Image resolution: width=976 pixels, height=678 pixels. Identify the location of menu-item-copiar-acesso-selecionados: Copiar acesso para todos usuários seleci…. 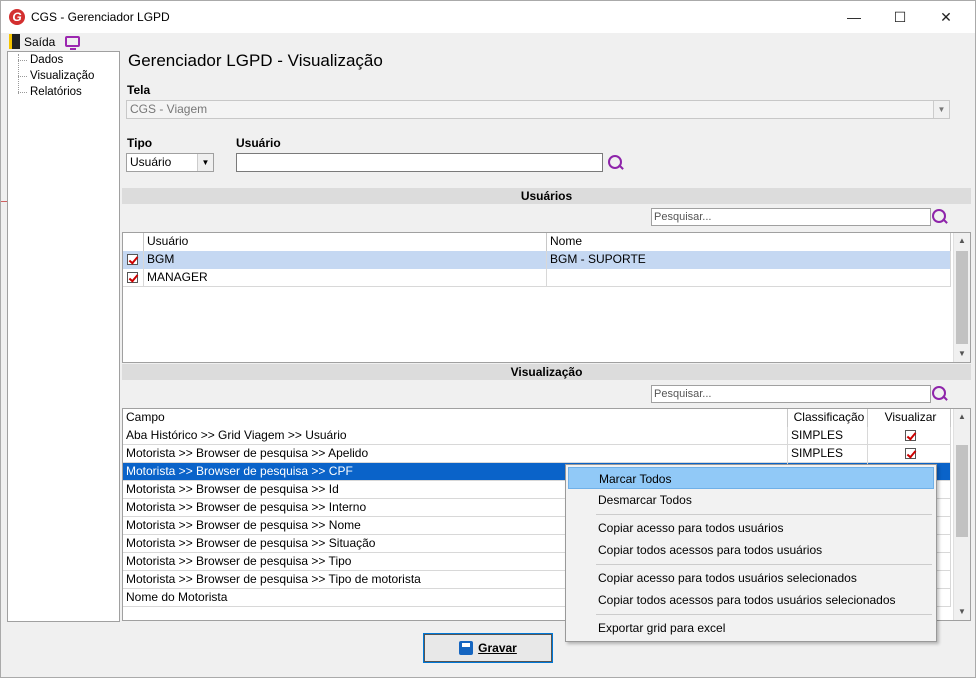
(751, 578).